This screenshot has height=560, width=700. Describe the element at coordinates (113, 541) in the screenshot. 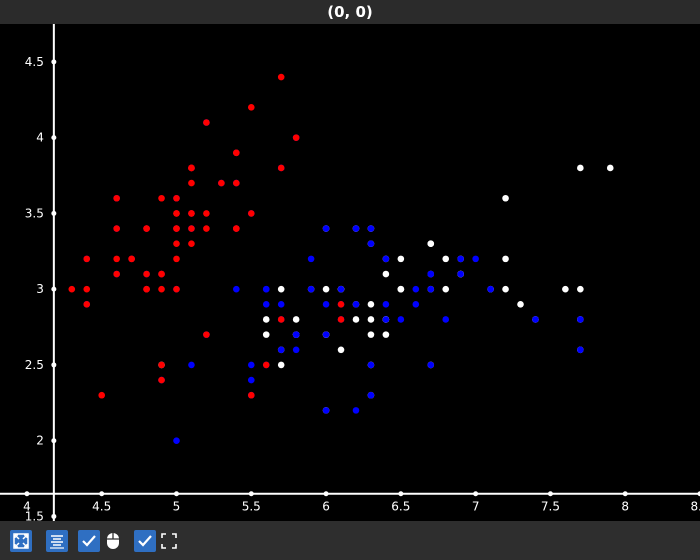

I see `mouse-icon` at that location.